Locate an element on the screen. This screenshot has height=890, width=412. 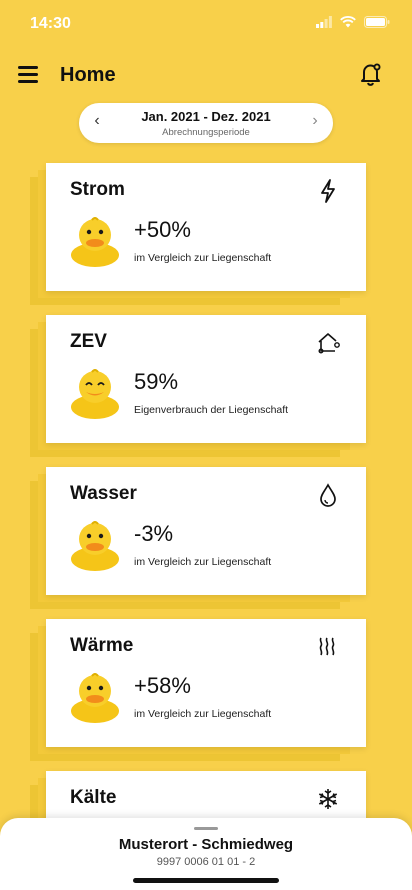
waerme-card: Wärme +58% im Vergleich zur Liegenschaft is located at coordinates (206, 683).